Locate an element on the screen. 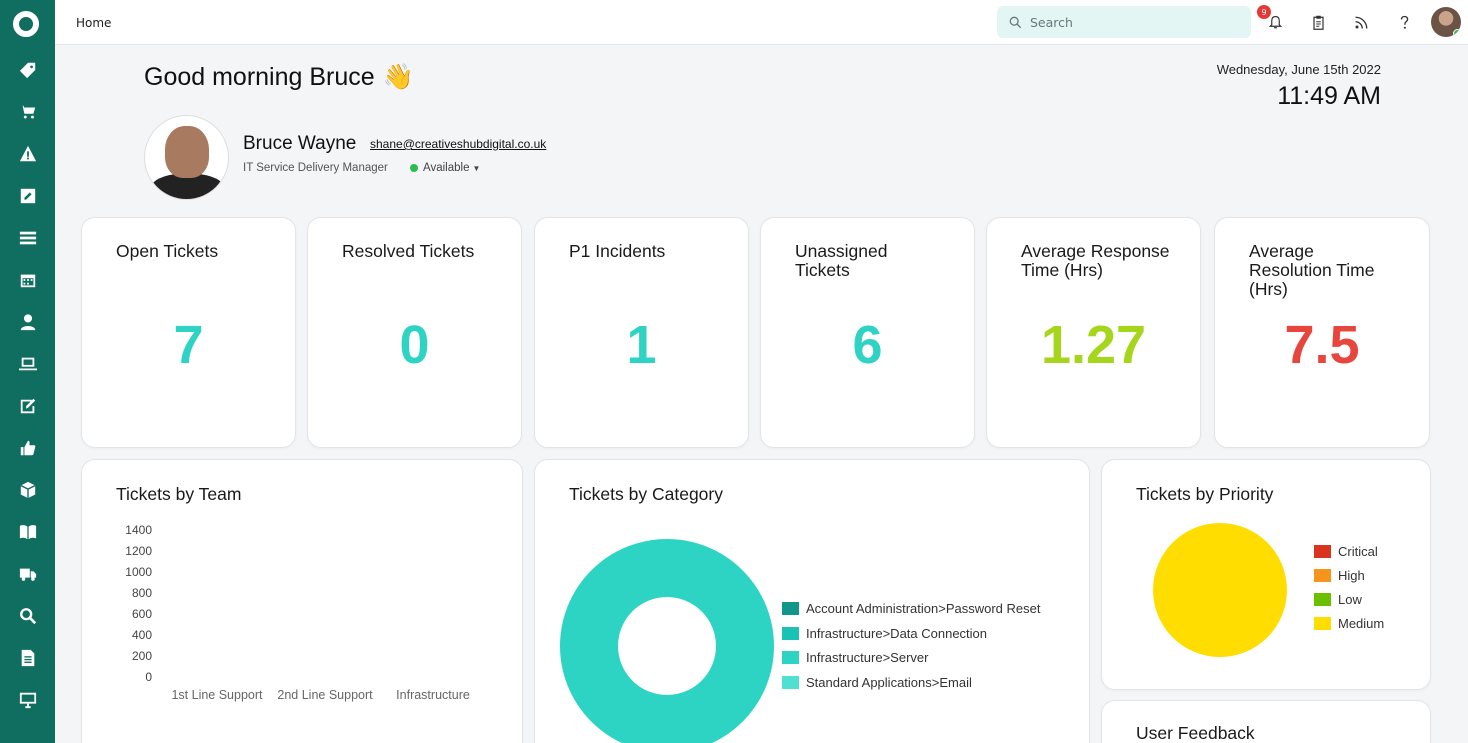 The height and width of the screenshot is (743, 1468). legend-item: High is located at coordinates (1339, 575).